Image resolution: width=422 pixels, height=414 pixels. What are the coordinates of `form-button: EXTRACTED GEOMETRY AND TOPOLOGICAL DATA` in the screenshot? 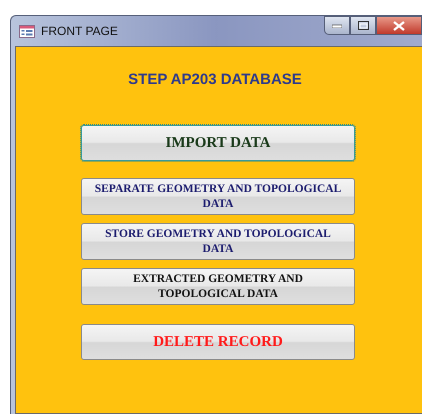 It's located at (218, 286).